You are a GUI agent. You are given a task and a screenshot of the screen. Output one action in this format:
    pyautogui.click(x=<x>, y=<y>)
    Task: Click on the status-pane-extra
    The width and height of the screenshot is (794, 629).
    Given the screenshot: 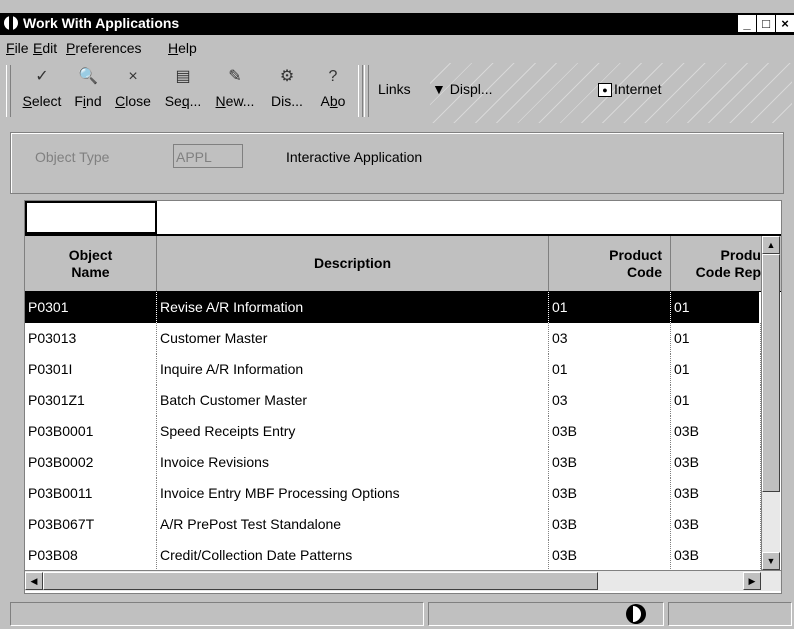 What is the action you would take?
    pyautogui.click(x=730, y=614)
    